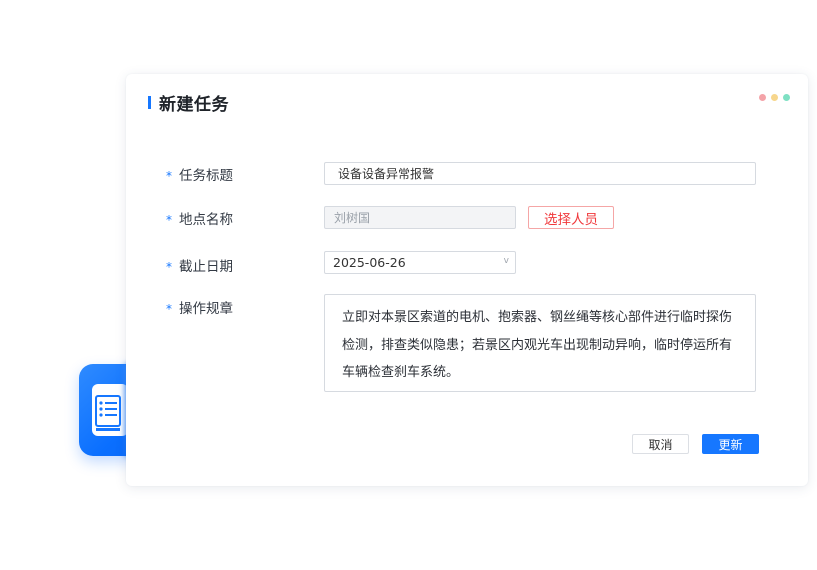 This screenshot has height=570, width=817. I want to click on select-person-button: 选择人员, so click(571, 217).